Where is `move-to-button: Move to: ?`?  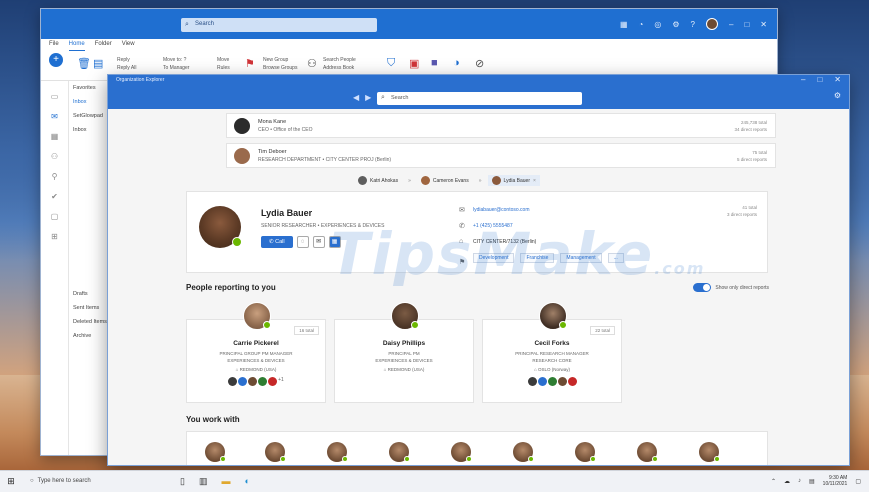 move-to-button: Move to: ? is located at coordinates (174, 60).